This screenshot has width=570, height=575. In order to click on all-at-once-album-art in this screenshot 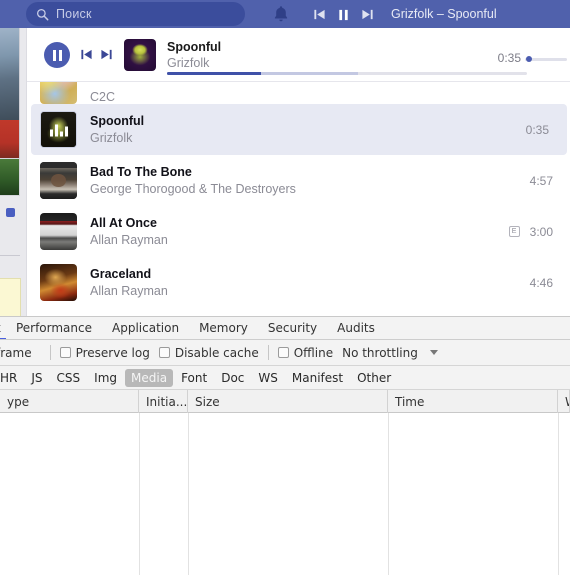, I will do `click(58, 231)`.